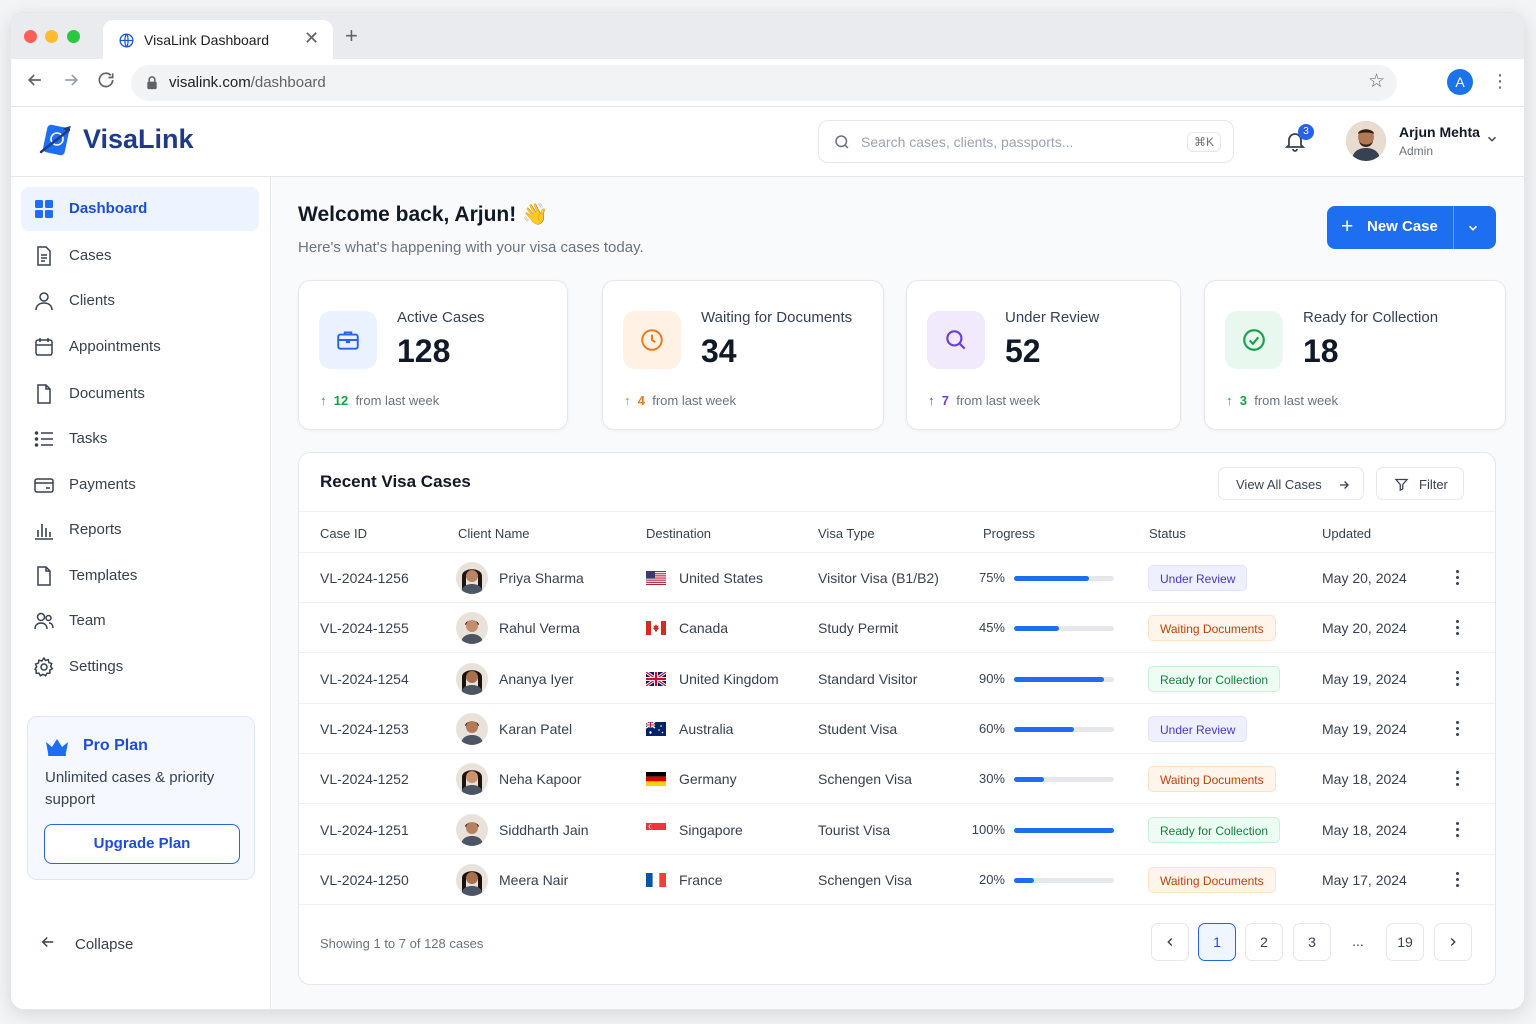 This screenshot has height=1024, width=1536. Describe the element at coordinates (1366, 141) in the screenshot. I see `user-avatar` at that location.